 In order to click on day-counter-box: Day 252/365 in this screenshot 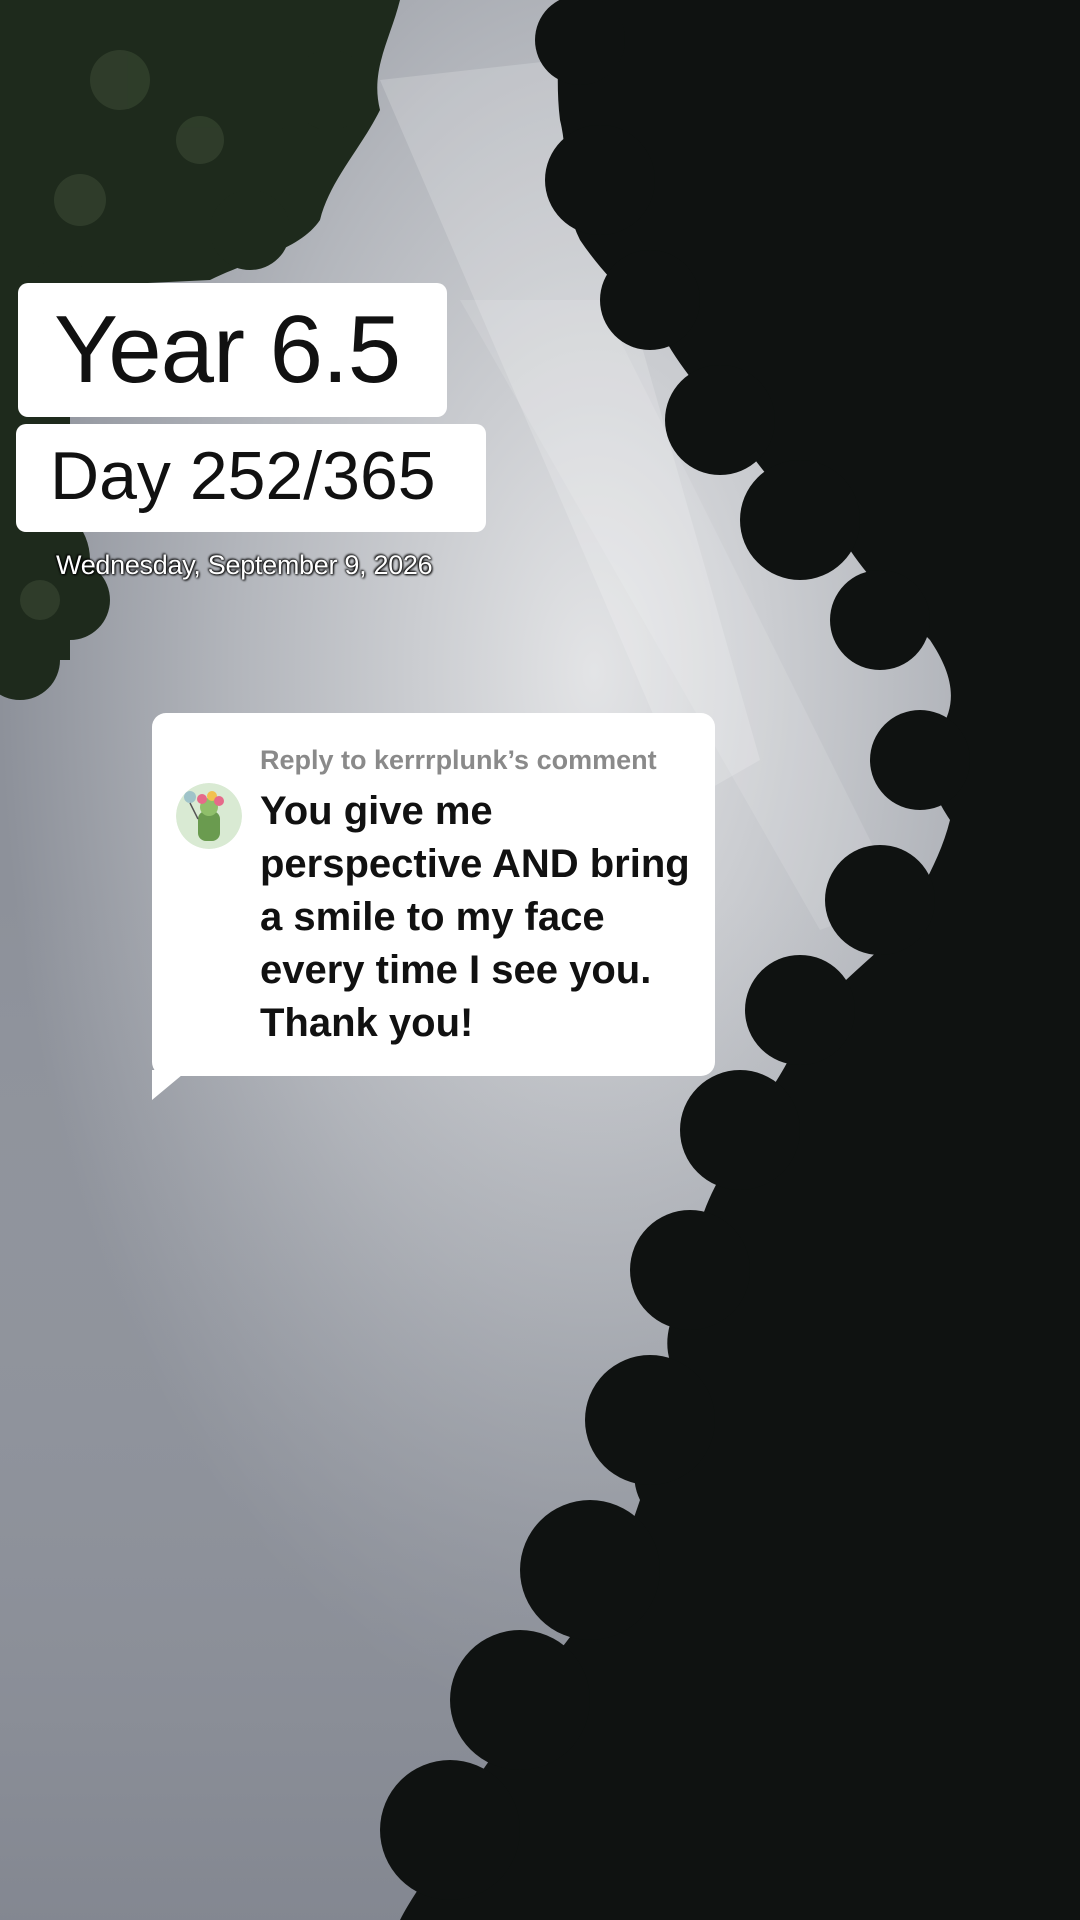, I will do `click(251, 478)`.